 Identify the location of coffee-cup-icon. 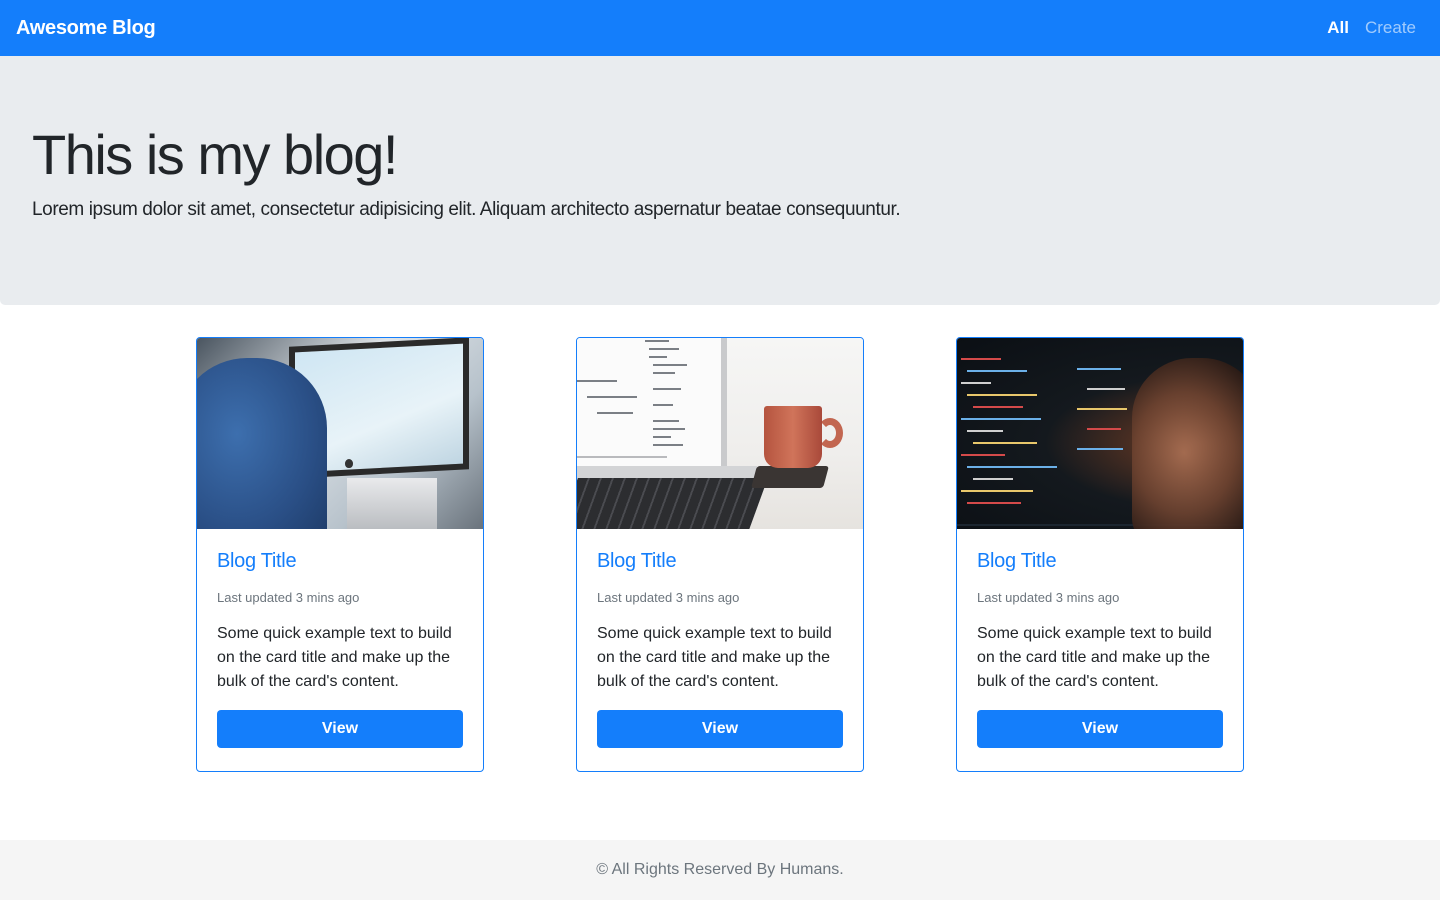
(793, 437).